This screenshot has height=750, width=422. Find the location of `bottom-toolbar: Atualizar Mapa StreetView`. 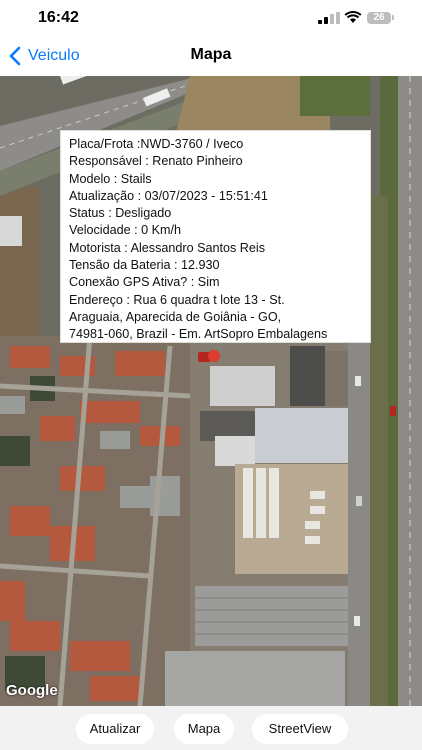

bottom-toolbar: Atualizar Mapa StreetView is located at coordinates (211, 728).